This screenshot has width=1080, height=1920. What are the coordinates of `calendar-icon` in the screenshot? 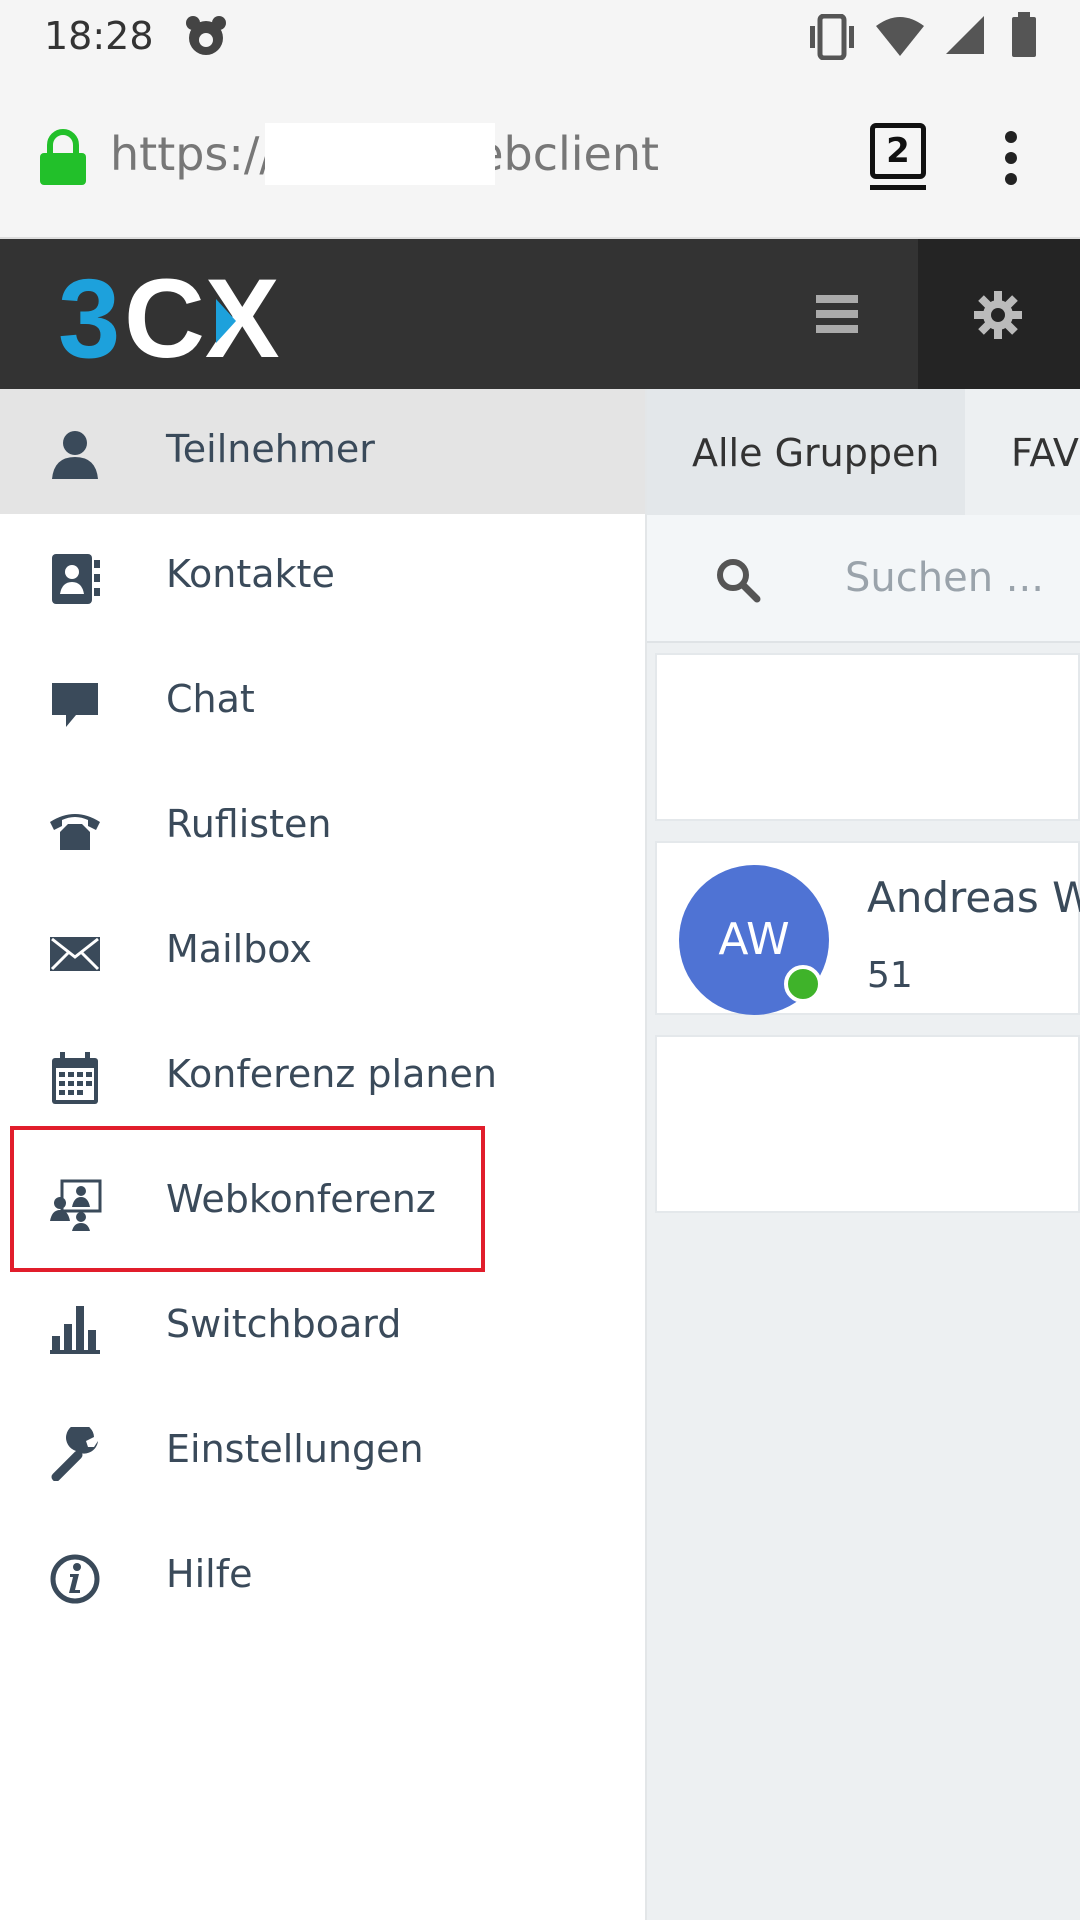 It's located at (75, 1078).